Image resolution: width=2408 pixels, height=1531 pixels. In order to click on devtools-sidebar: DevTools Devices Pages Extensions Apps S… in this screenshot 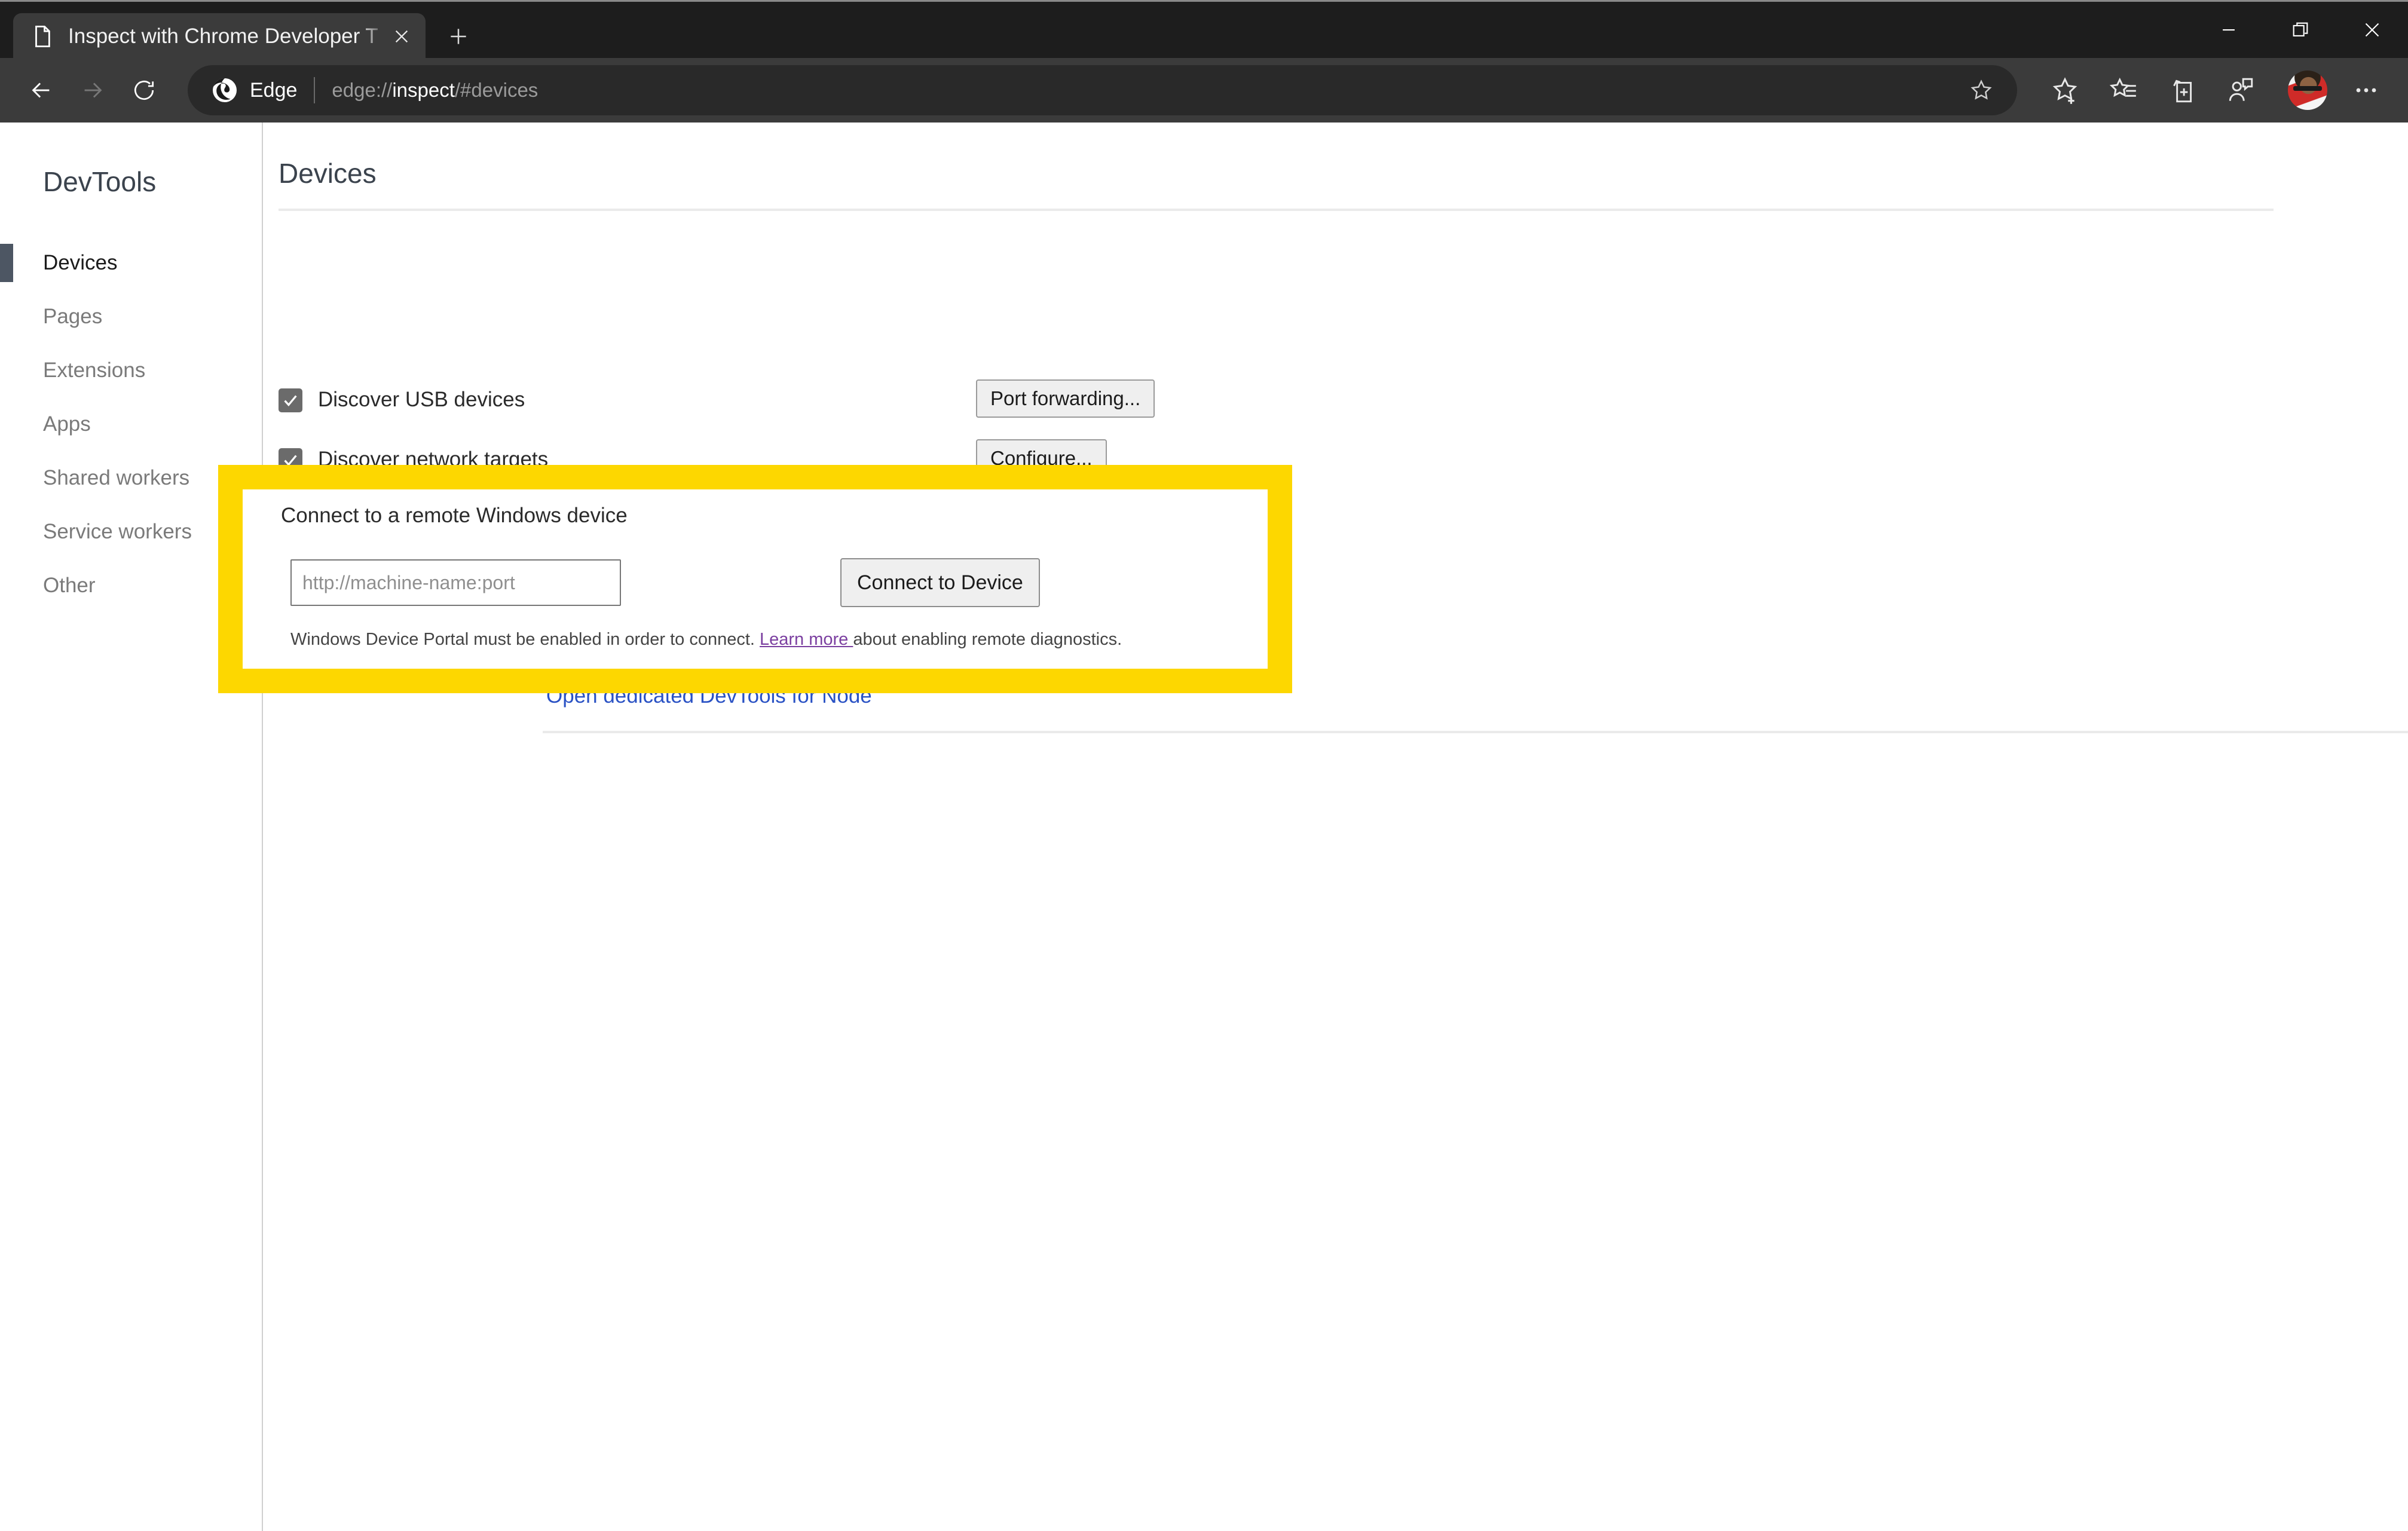, I will do `click(131, 827)`.